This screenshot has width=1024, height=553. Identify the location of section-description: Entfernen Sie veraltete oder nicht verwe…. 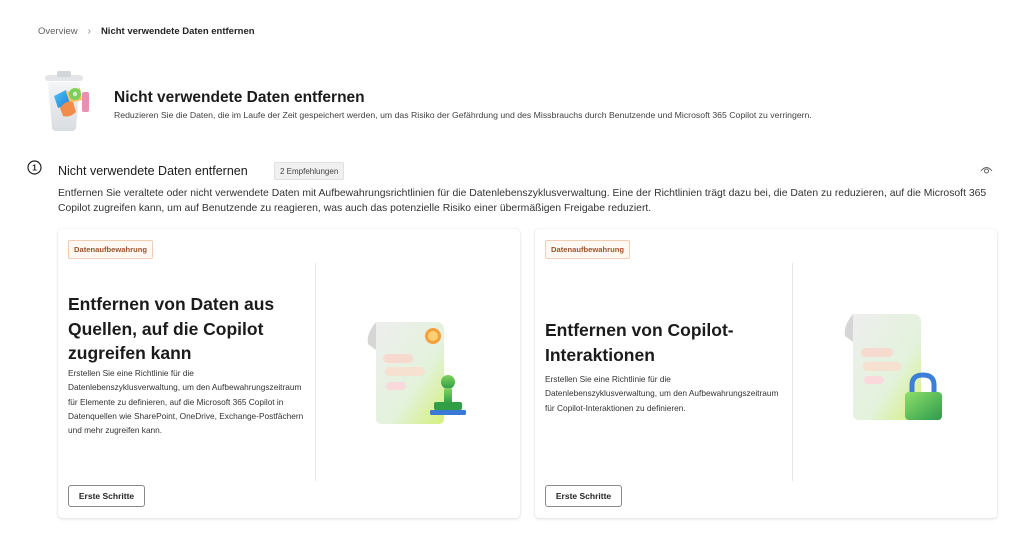
(522, 201).